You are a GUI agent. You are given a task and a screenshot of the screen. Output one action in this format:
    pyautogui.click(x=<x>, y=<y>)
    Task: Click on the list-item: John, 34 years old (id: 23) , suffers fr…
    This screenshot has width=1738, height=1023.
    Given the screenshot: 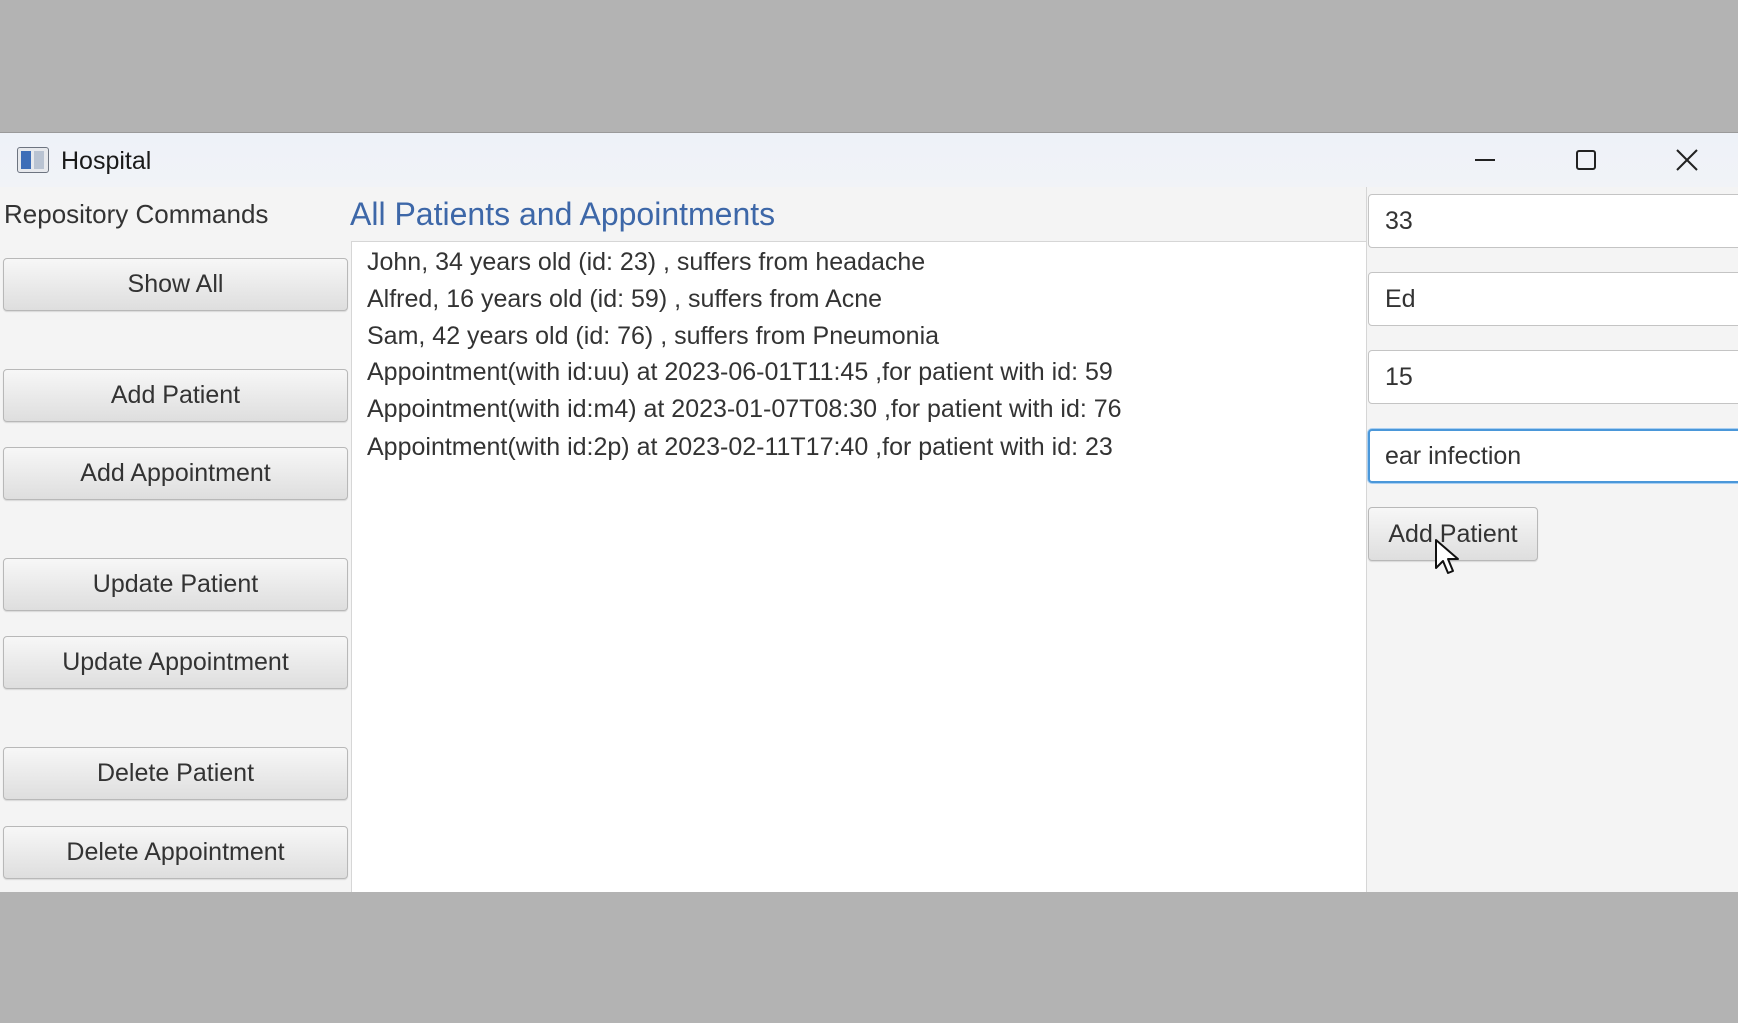 What is the action you would take?
    pyautogui.click(x=646, y=262)
    